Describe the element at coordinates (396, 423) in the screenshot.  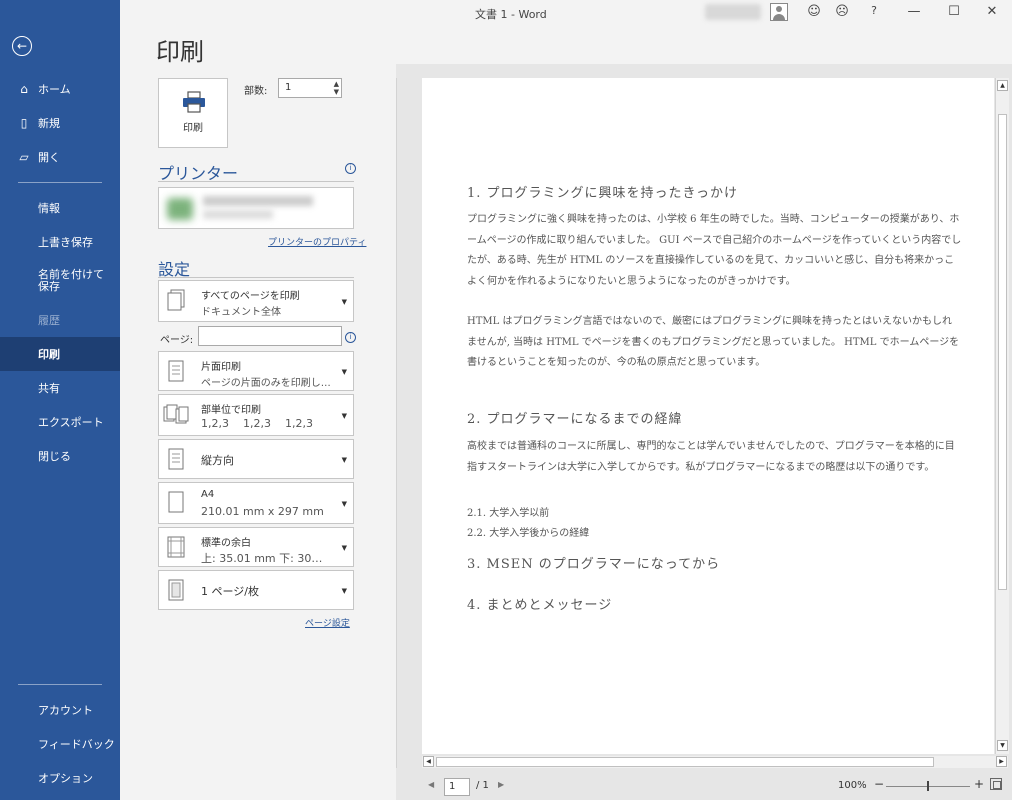
I see `pane-divider` at that location.